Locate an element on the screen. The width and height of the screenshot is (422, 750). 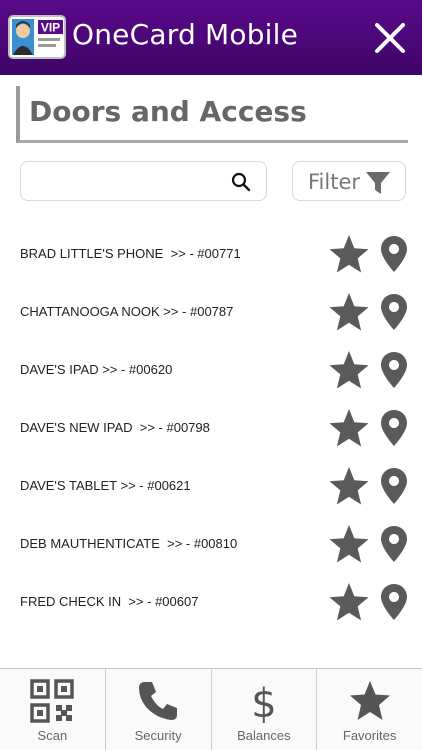
app-header: VIP OneCard Mobile is located at coordinates (211, 37).